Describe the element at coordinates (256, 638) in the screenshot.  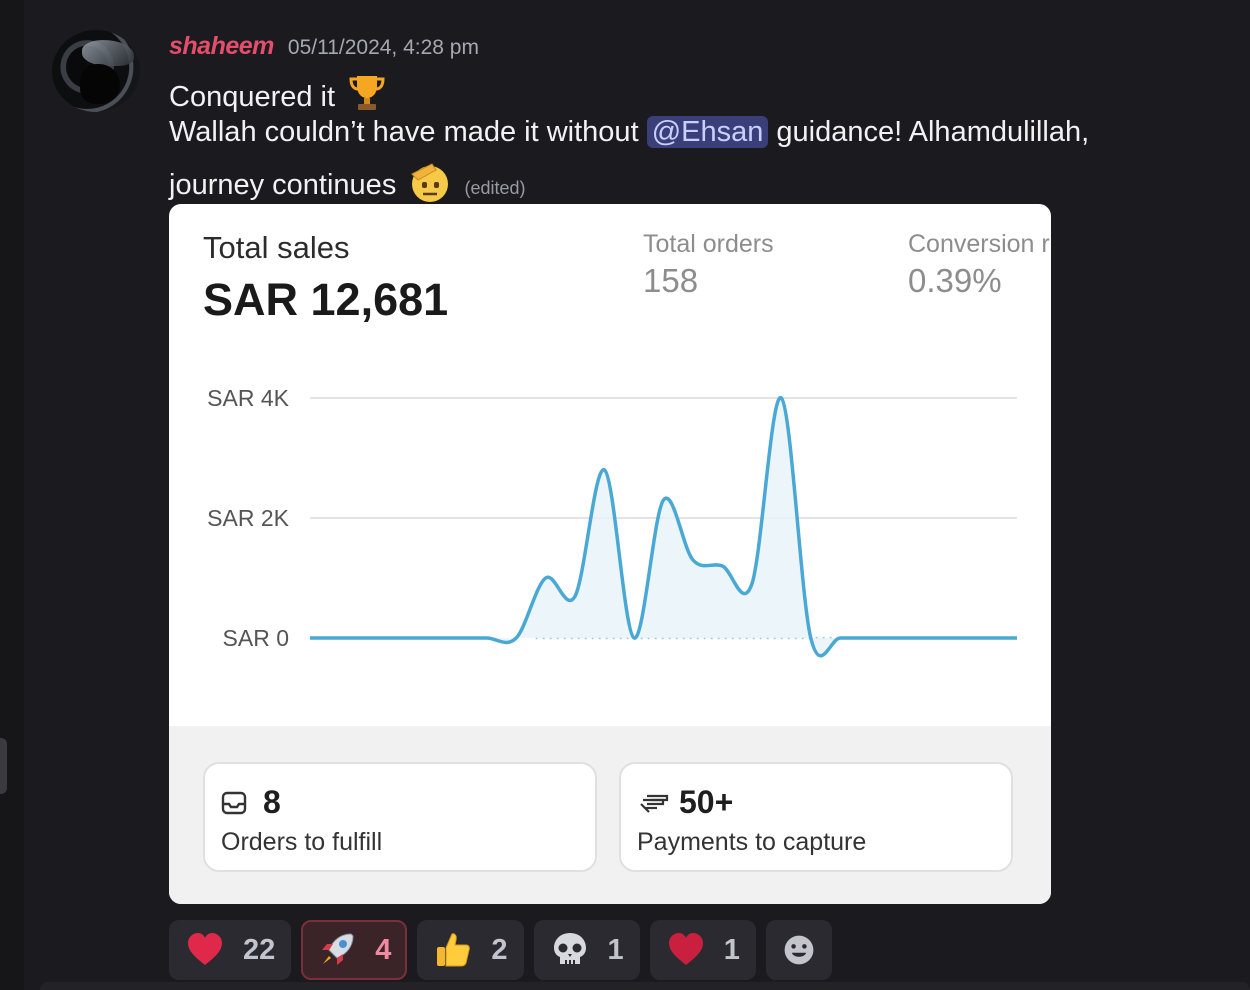
I see `y-tick-label: SAR 0` at that location.